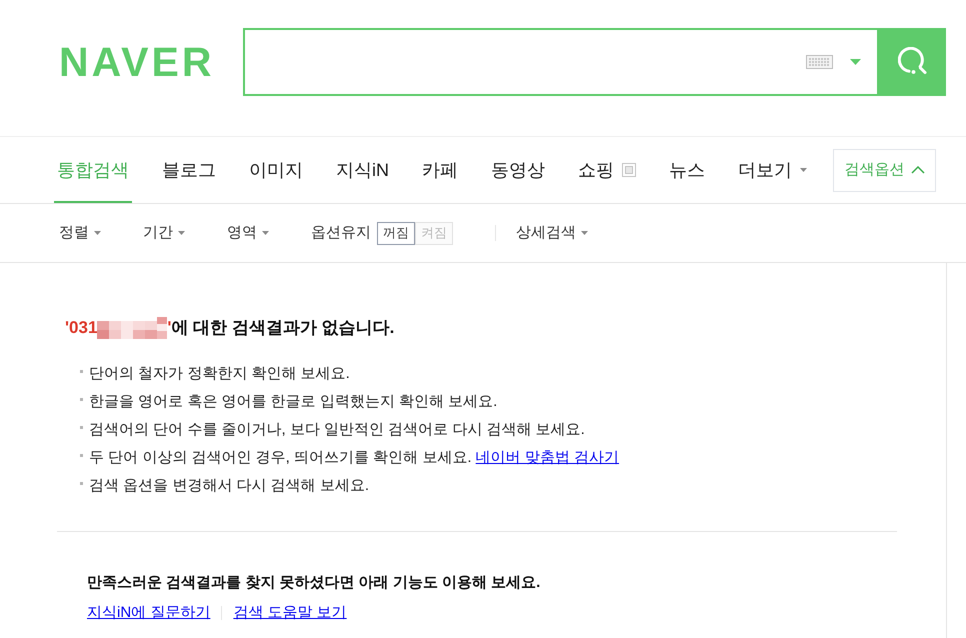 The image size is (966, 638). What do you see at coordinates (229, 486) in the screenshot?
I see `tip-text: 검색 옵션을 변경해서 다시 검색해 보세요.` at bounding box center [229, 486].